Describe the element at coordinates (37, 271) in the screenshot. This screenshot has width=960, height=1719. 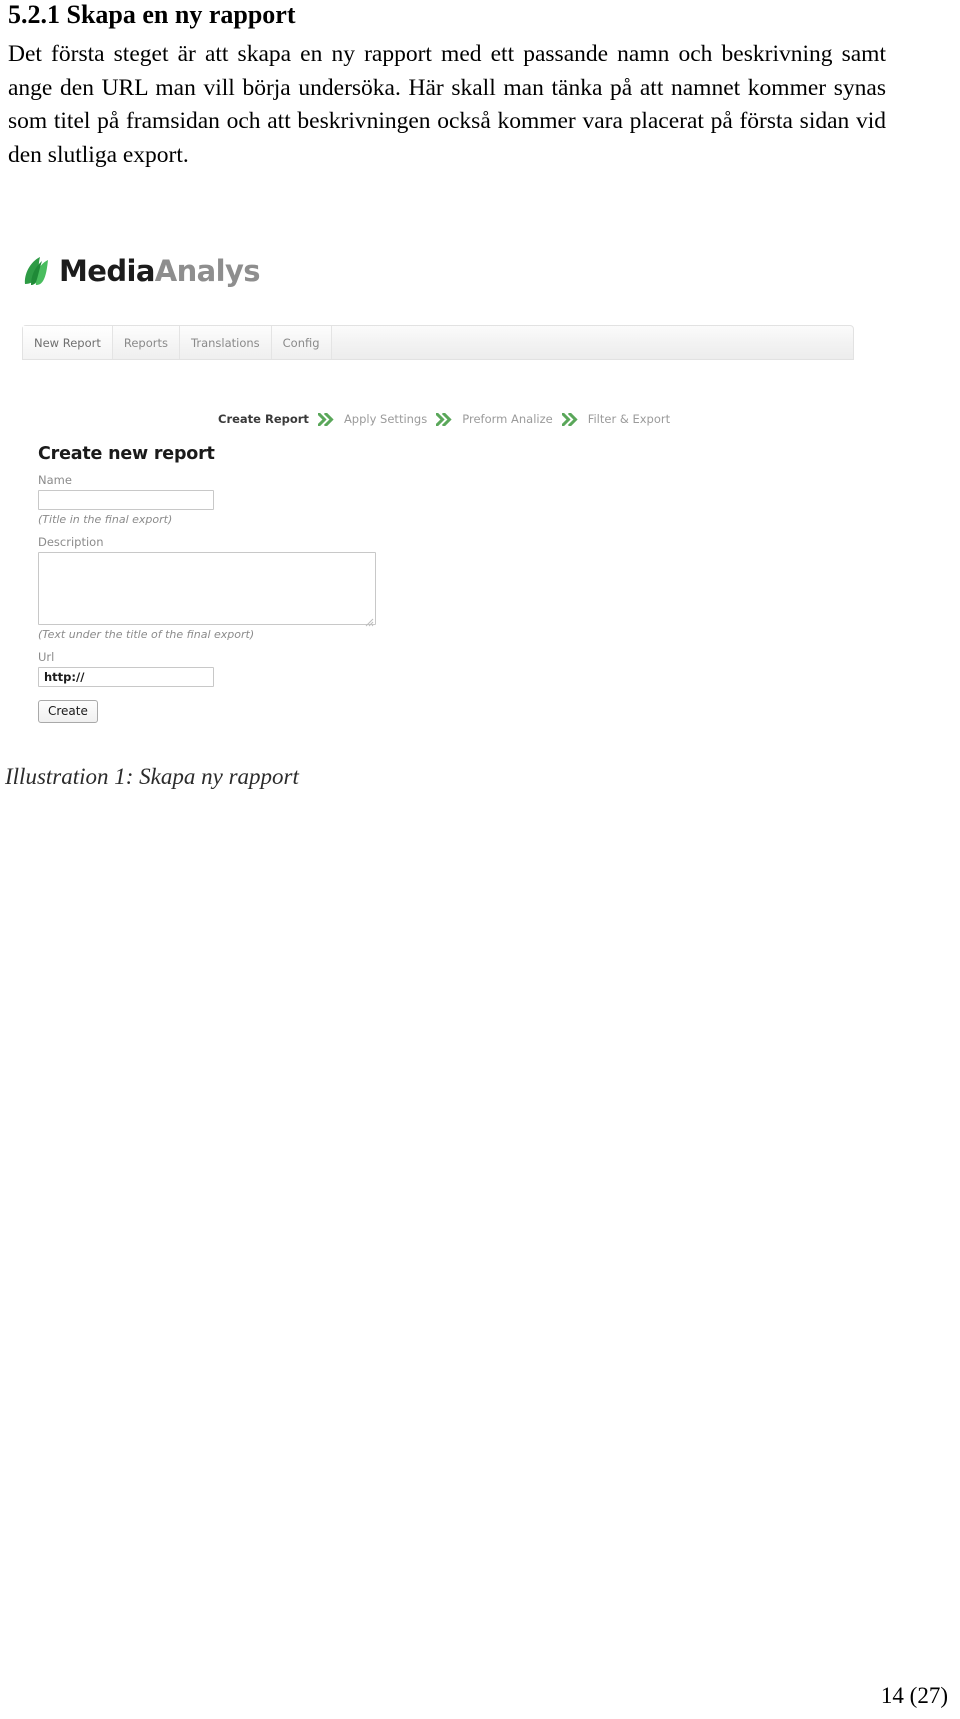
I see `leaf-icon` at that location.